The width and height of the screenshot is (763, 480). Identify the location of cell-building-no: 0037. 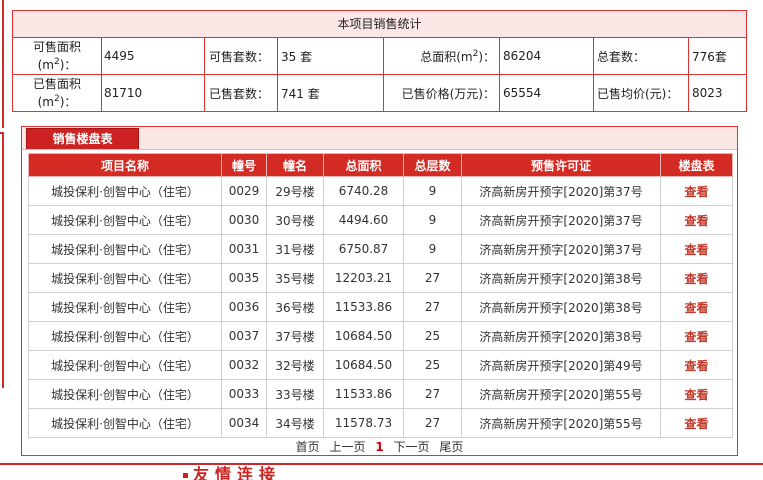
(244, 336).